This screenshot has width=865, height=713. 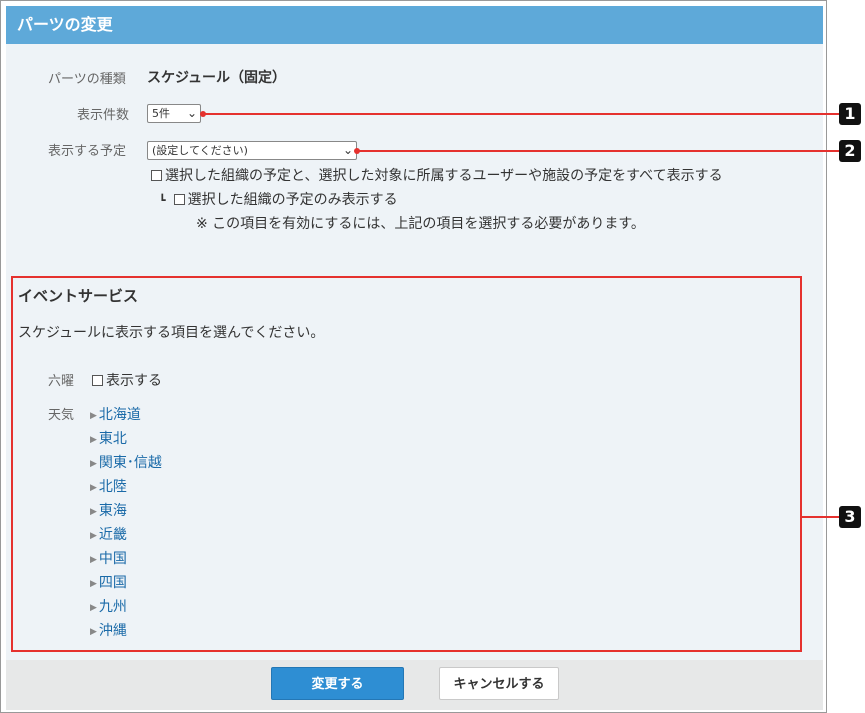 What do you see at coordinates (420, 224) in the screenshot?
I see `option-note: ※ この項目を有効にするには、上記の項目を選択する必要があります。` at bounding box center [420, 224].